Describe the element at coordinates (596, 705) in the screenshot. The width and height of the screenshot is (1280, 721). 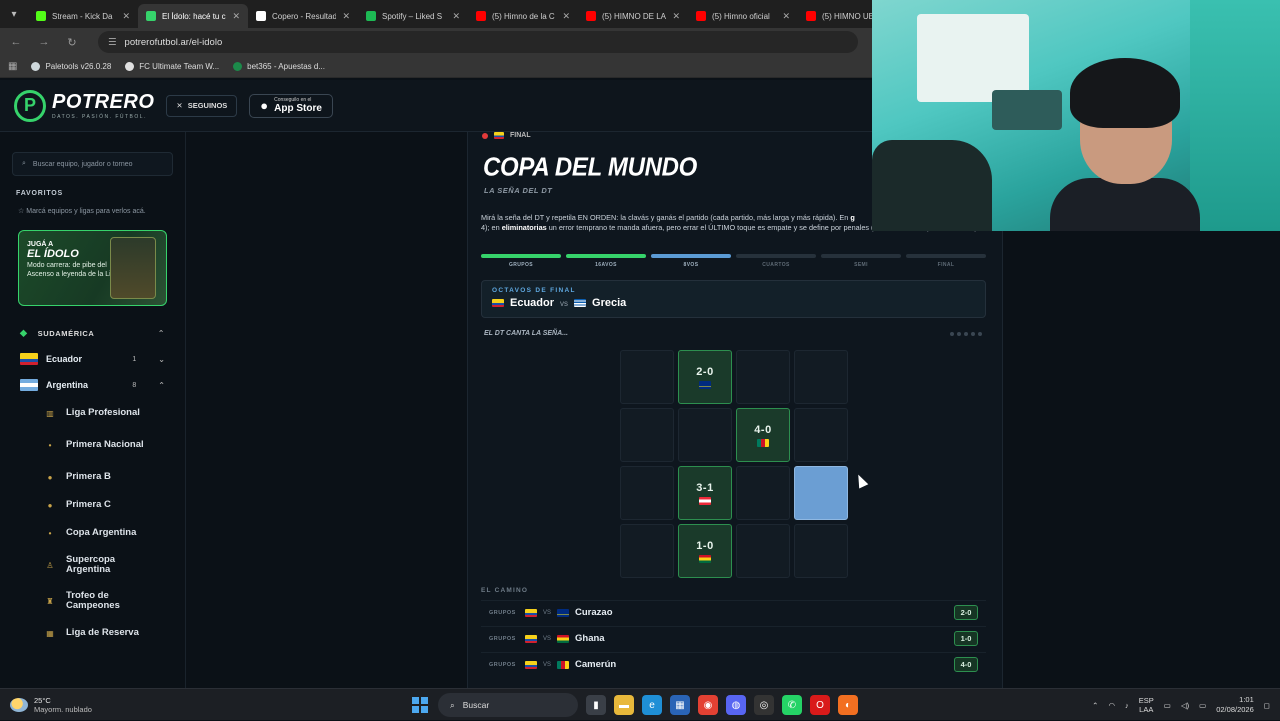
I see `task-view-icon: ▮` at that location.